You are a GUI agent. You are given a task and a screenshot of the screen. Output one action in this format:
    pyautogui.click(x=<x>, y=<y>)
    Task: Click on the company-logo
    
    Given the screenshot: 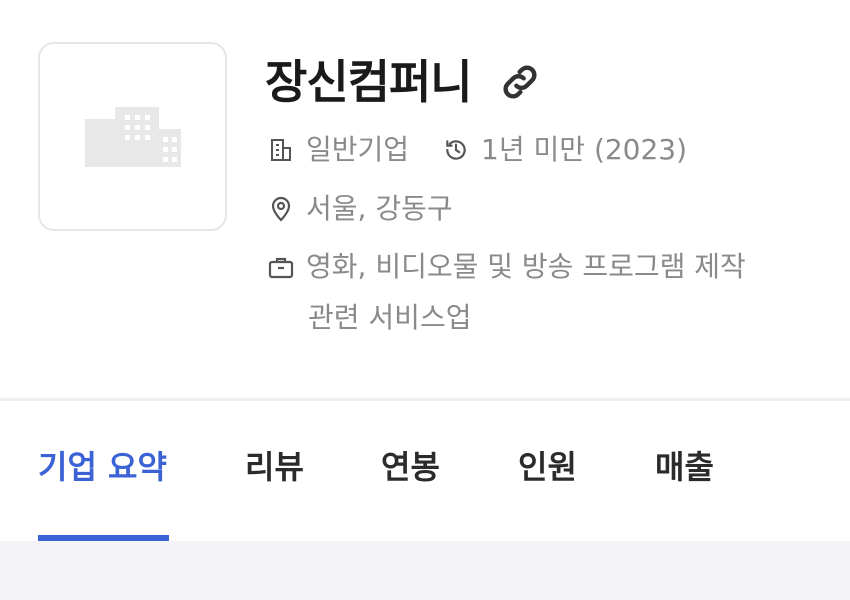 What is the action you would take?
    pyautogui.click(x=132, y=136)
    